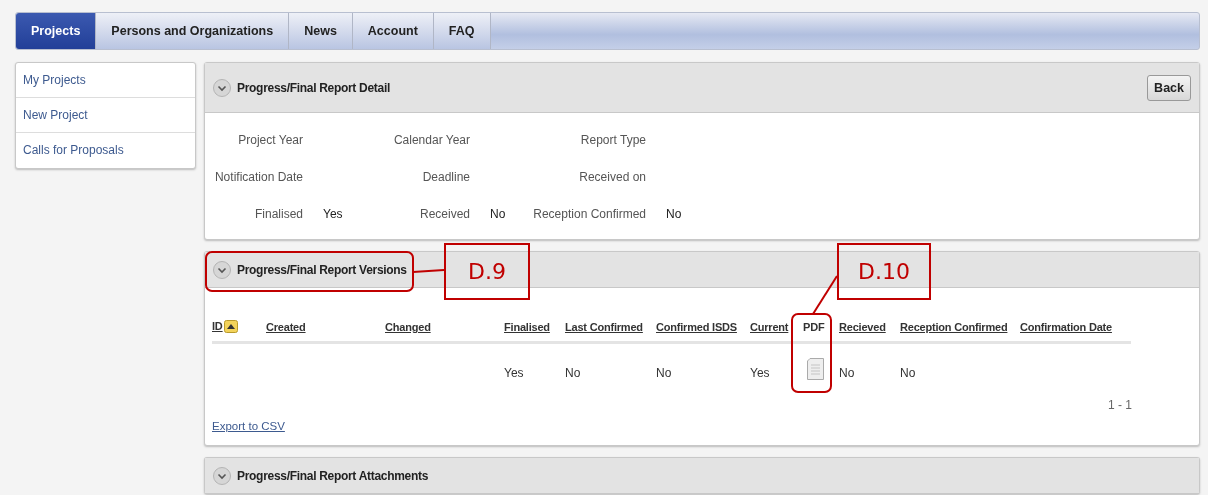  Describe the element at coordinates (462, 31) in the screenshot. I see `nav-tab: FAQ` at that location.